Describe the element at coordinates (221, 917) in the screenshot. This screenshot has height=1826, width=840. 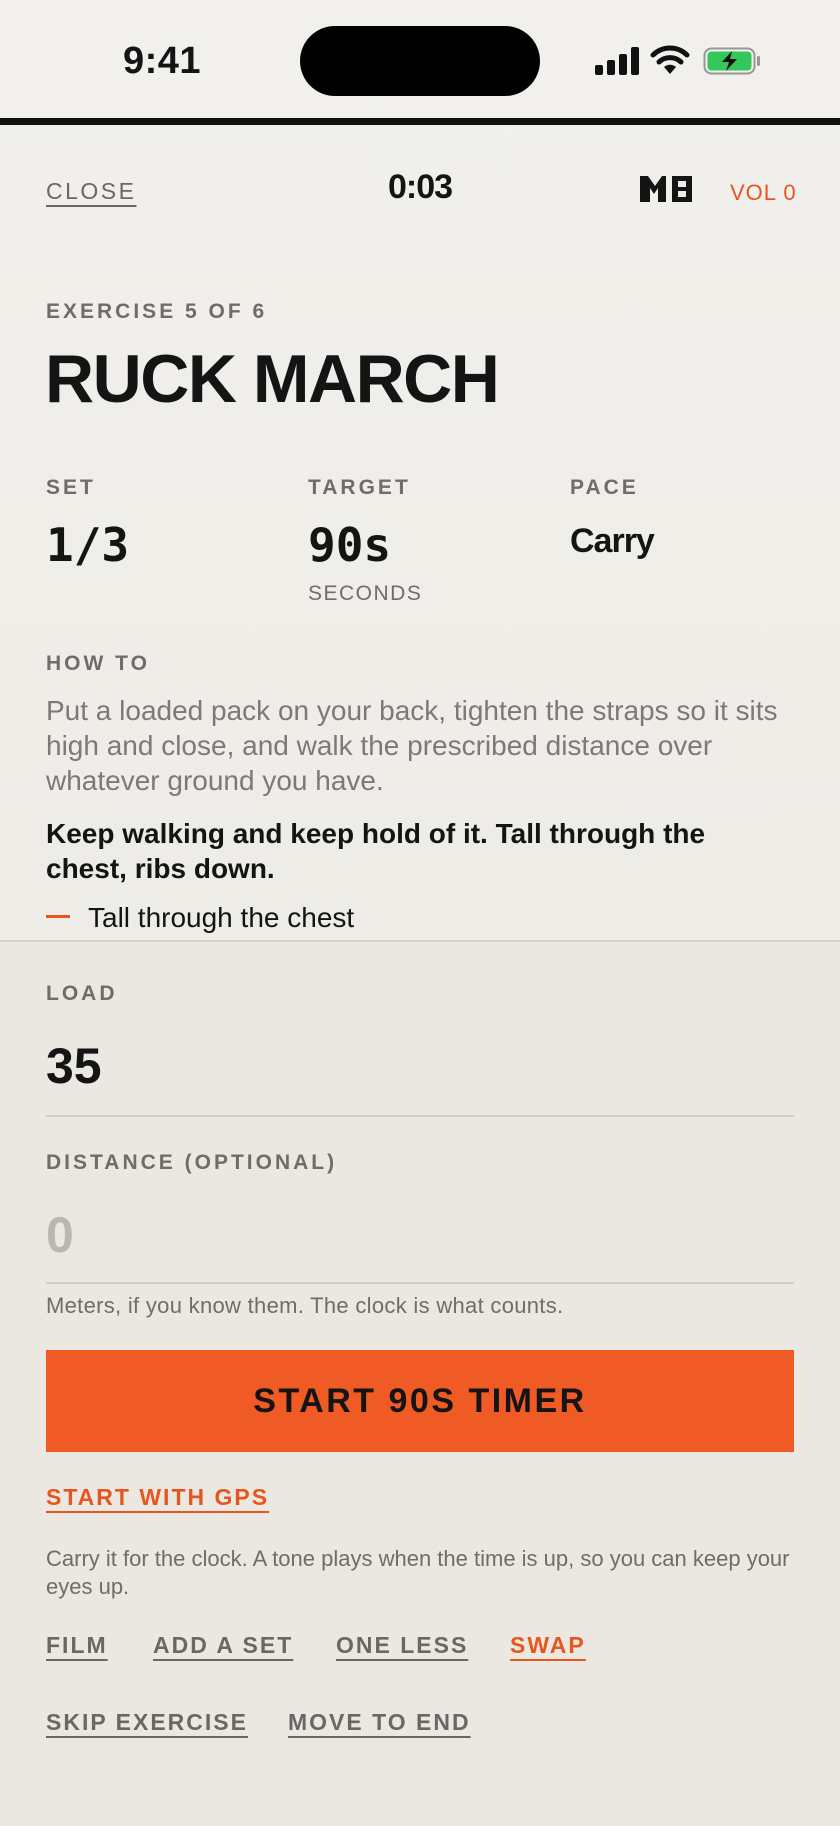
I see `cue-text: Tall through the chest` at that location.